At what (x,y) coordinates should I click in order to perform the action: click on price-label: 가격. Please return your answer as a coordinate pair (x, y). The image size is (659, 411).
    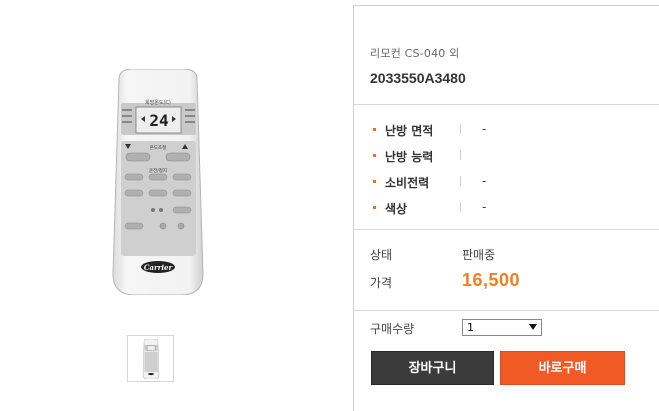
    Looking at the image, I should click on (381, 283).